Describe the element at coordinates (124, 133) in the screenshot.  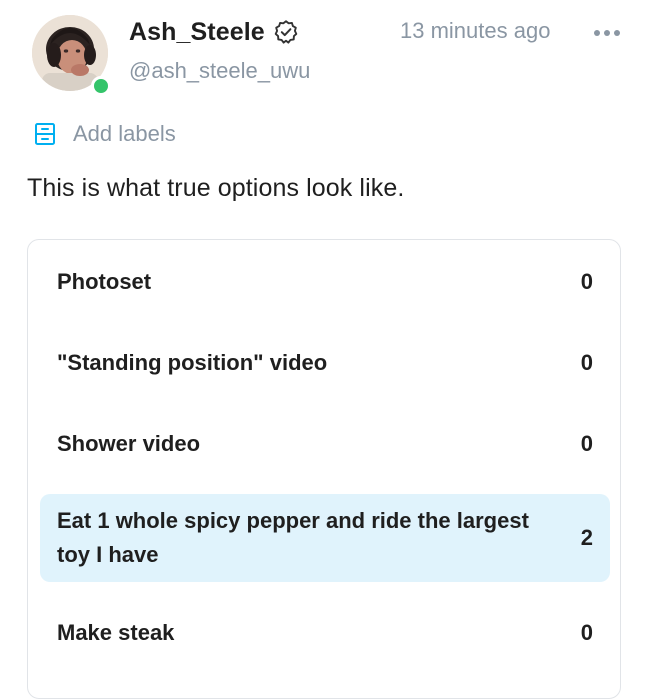
I see `add-labels-label: Add labels` at that location.